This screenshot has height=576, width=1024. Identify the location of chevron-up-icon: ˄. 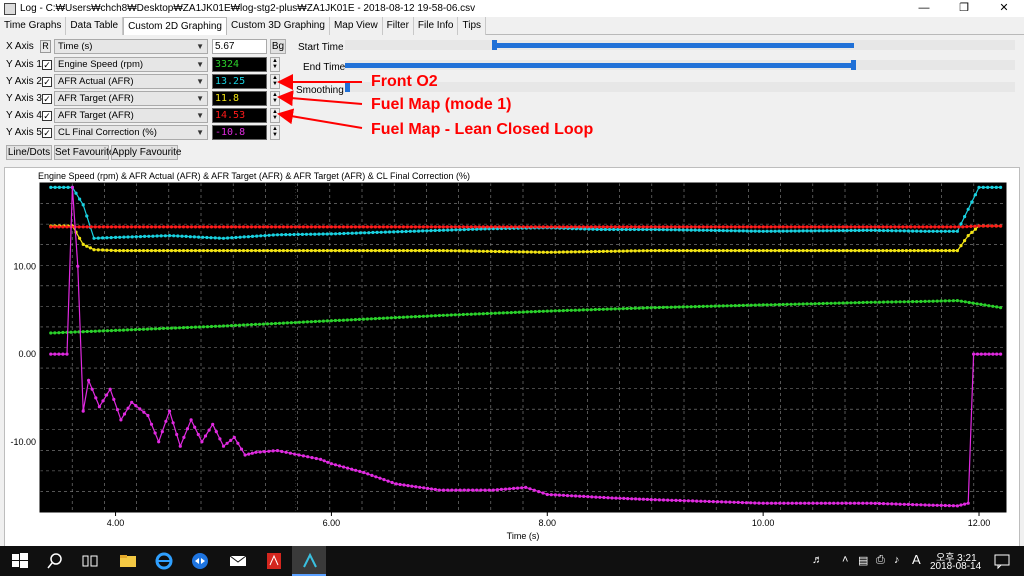
(845, 560).